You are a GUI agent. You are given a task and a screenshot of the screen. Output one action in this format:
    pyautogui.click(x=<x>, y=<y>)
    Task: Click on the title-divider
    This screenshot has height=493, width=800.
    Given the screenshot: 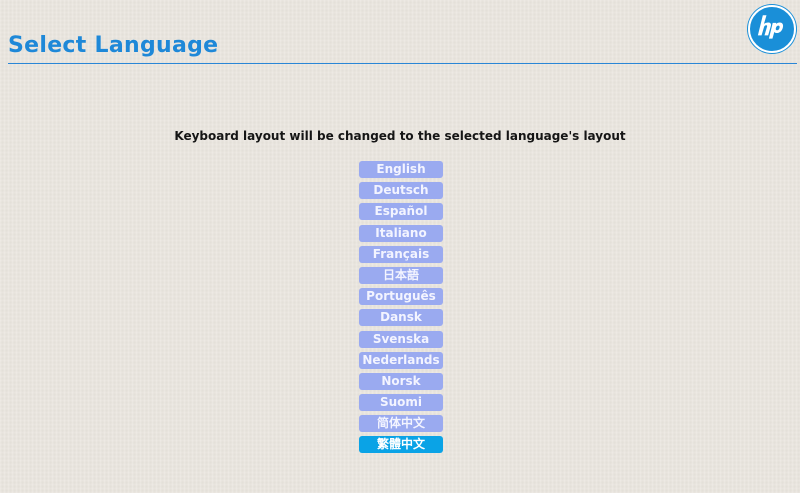 What is the action you would take?
    pyautogui.click(x=402, y=63)
    